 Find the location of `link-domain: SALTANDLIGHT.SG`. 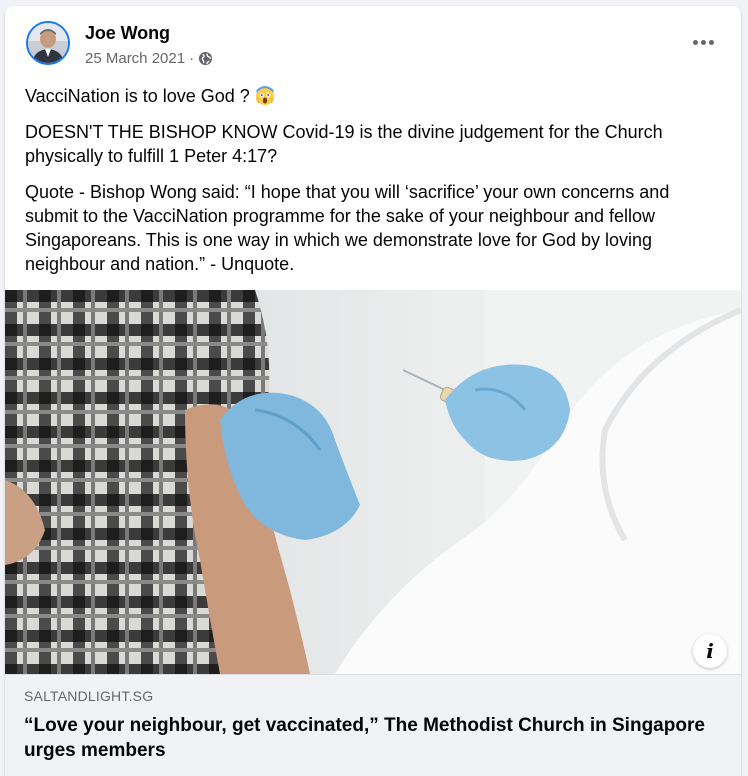

link-domain: SALTANDLIGHT.SG is located at coordinates (89, 696).